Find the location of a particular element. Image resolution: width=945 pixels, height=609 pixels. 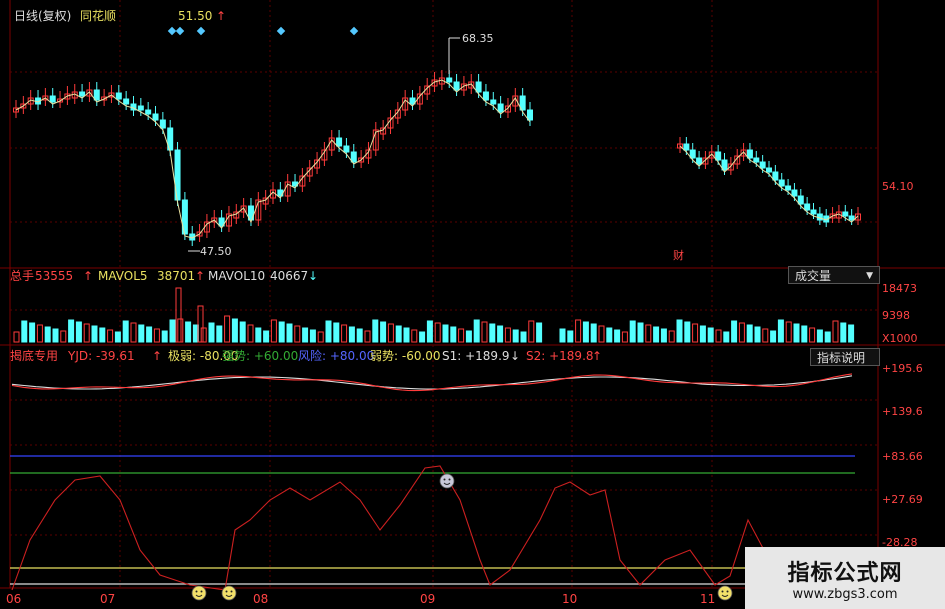

price-marker: 51.50 is located at coordinates (195, 16).